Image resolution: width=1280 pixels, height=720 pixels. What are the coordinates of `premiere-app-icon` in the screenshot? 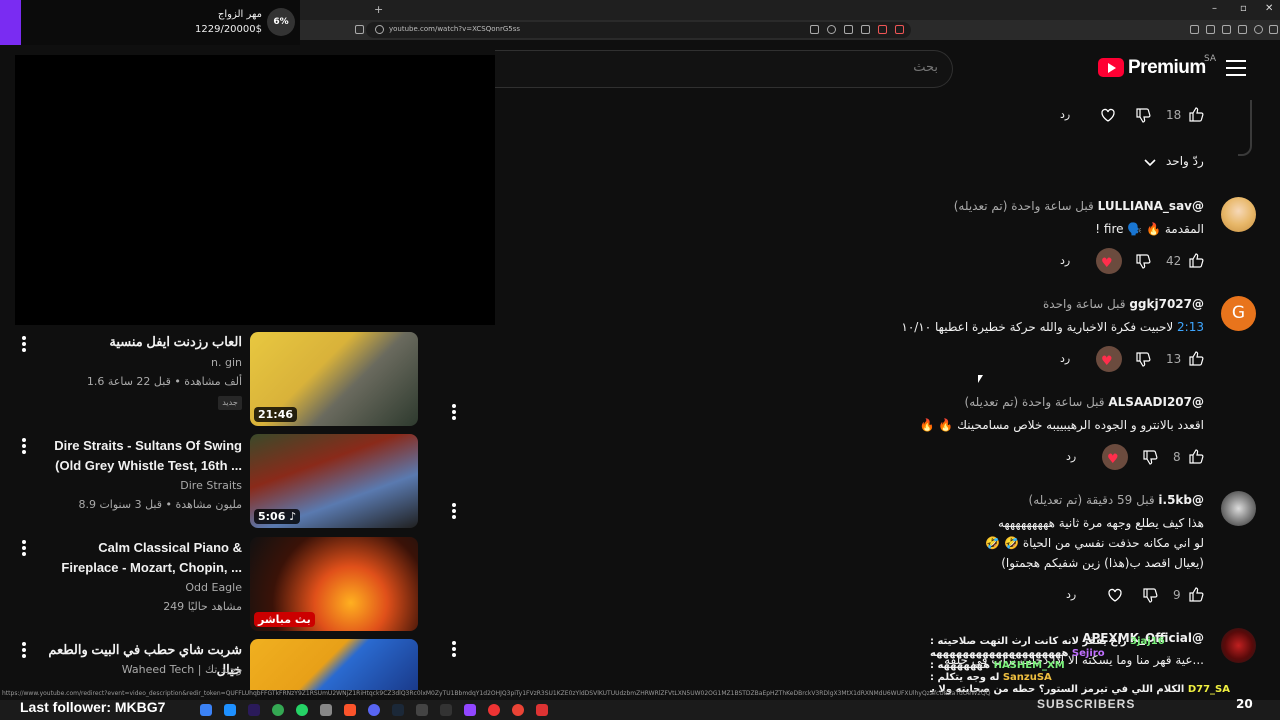 It's located at (254, 710).